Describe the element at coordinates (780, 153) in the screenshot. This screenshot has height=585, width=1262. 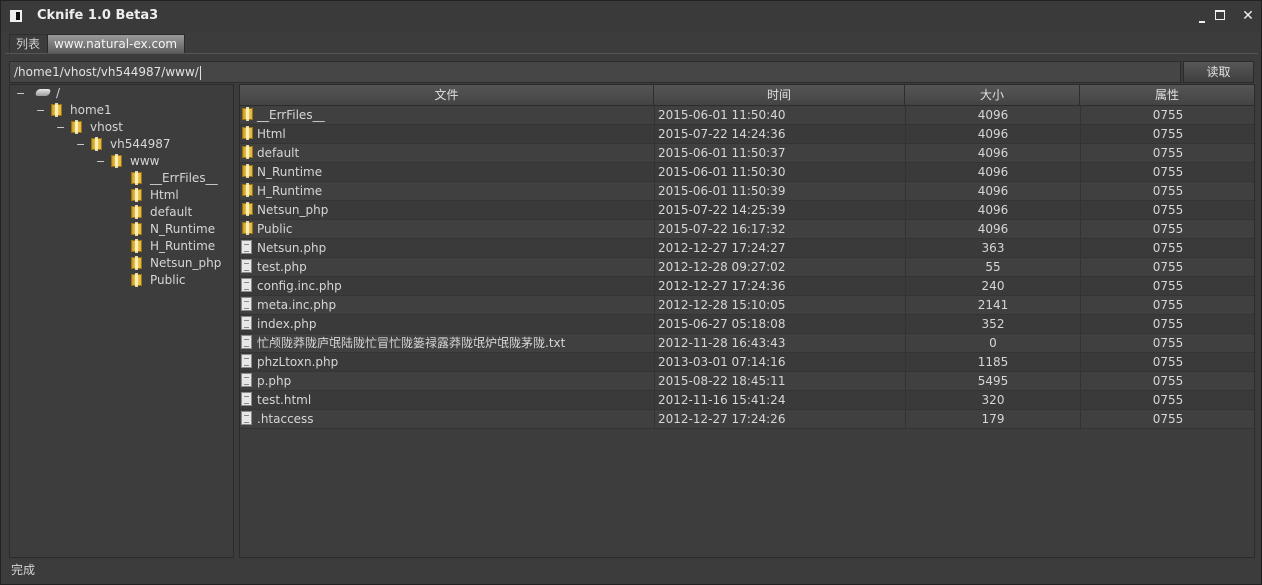
I see `cell-time: 2015-06-01 11:50:37` at that location.